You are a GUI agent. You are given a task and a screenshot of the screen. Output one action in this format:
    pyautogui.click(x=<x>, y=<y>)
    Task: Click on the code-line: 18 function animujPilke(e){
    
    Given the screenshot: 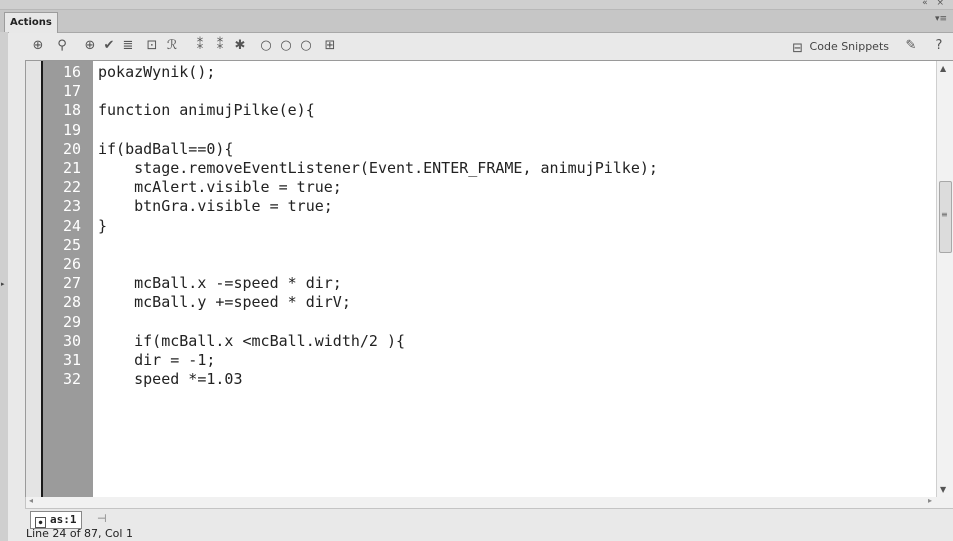 What is the action you would take?
    pyautogui.click(x=481, y=110)
    